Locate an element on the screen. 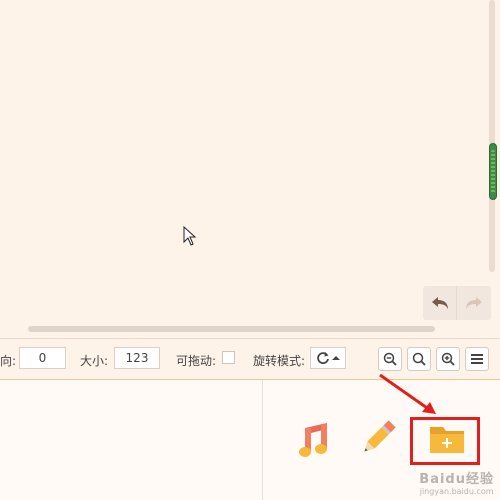 The height and width of the screenshot is (500, 500). zoom-out-icon is located at coordinates (390, 359).